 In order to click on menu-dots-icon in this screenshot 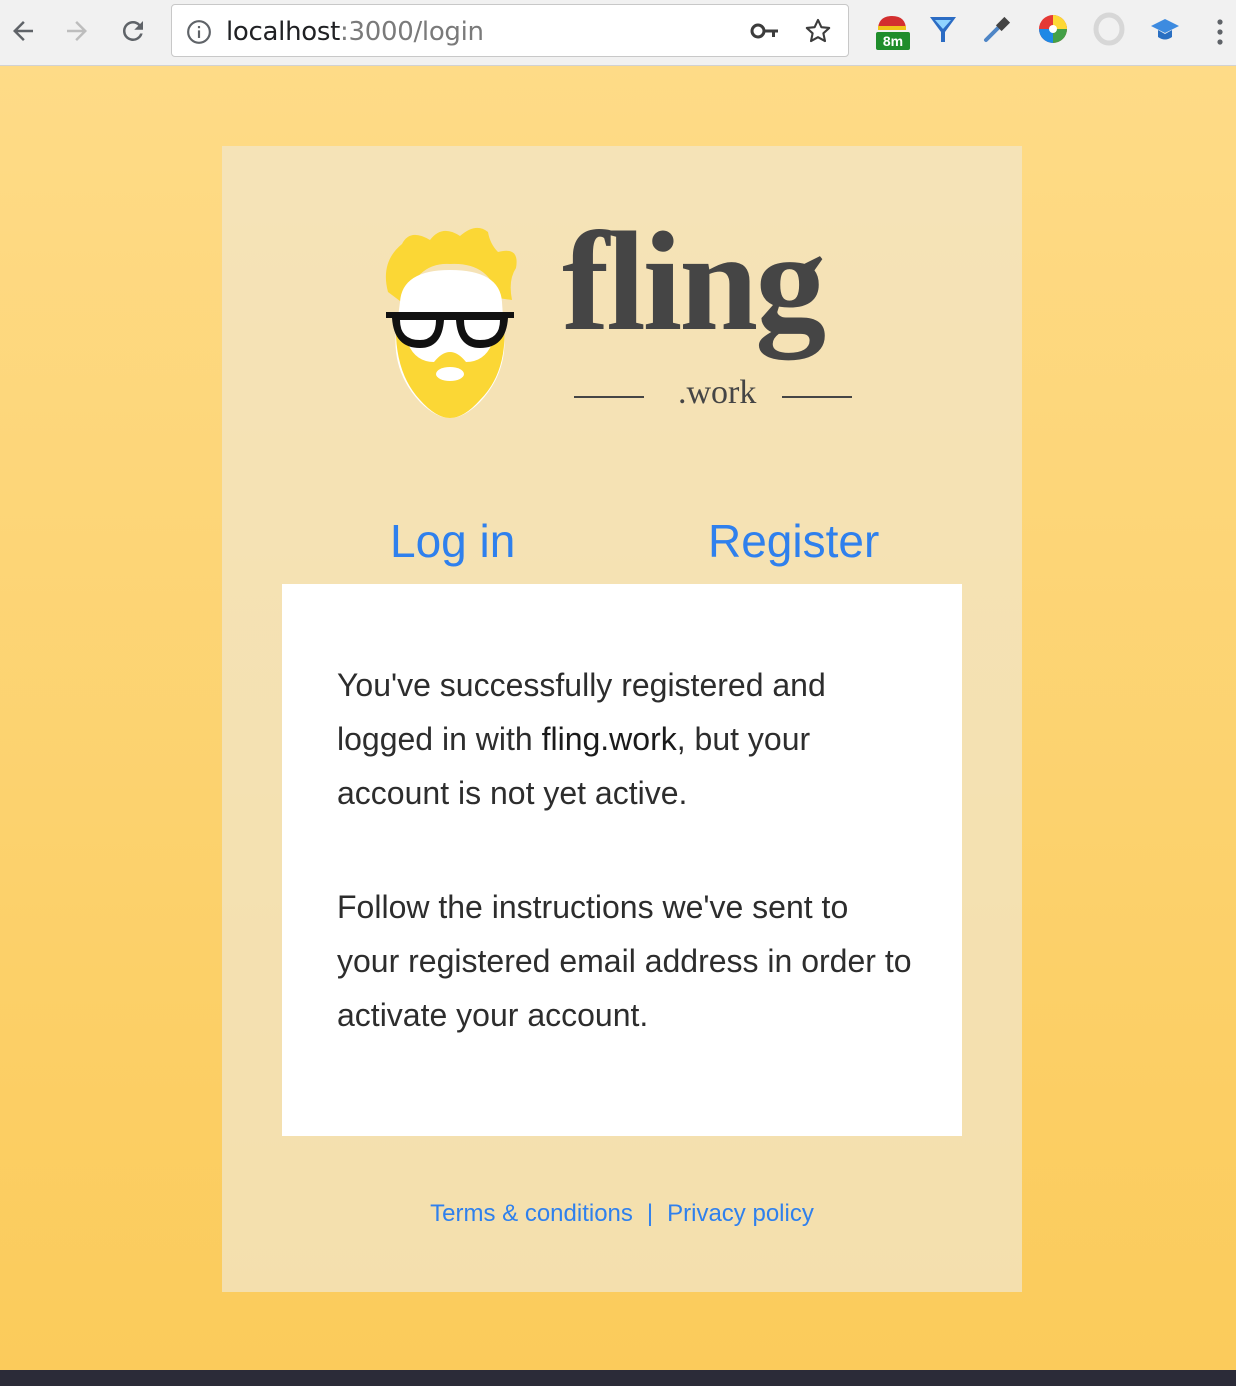, I will do `click(1220, 32)`.